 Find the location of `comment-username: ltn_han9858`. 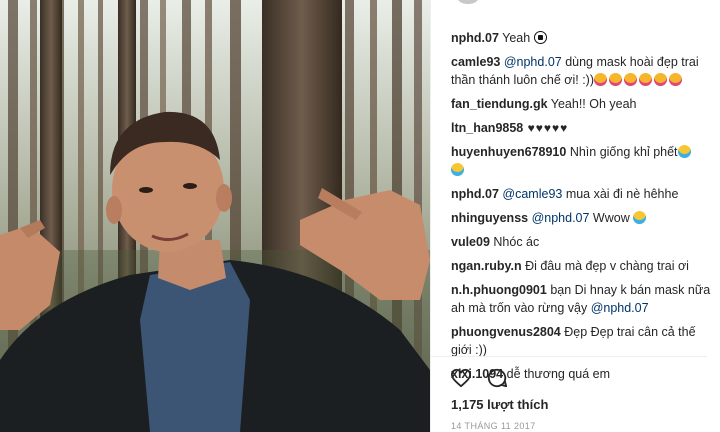

comment-username: ltn_han9858 is located at coordinates (487, 128).